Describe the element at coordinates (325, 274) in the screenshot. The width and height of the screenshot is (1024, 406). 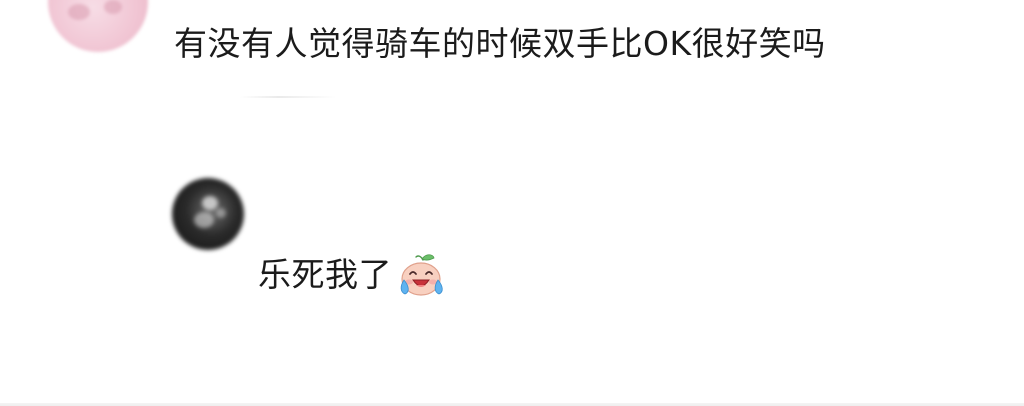
I see `comment-text: 乐死我了` at that location.